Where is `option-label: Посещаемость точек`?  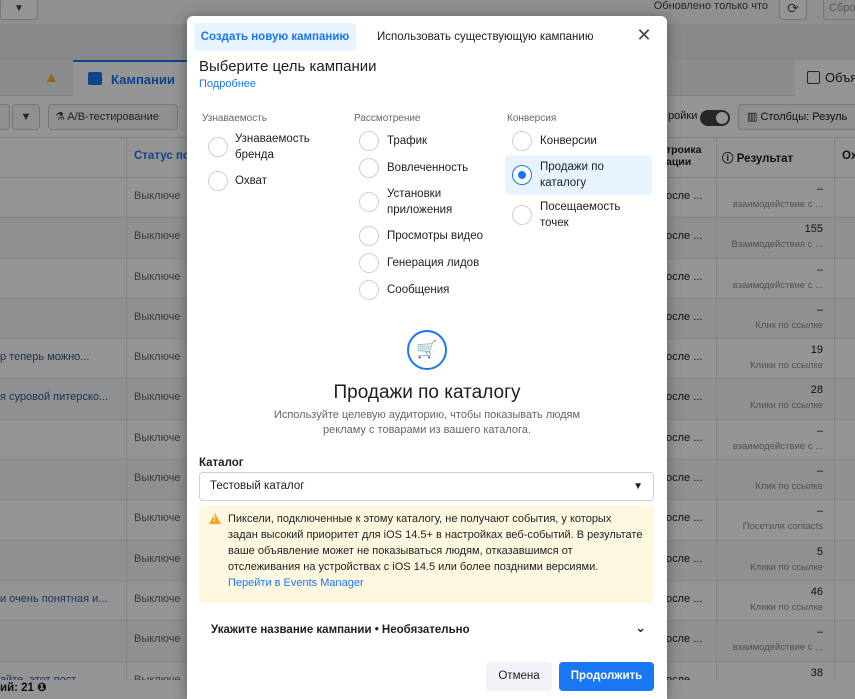
option-label: Посещаемость точек is located at coordinates (580, 215).